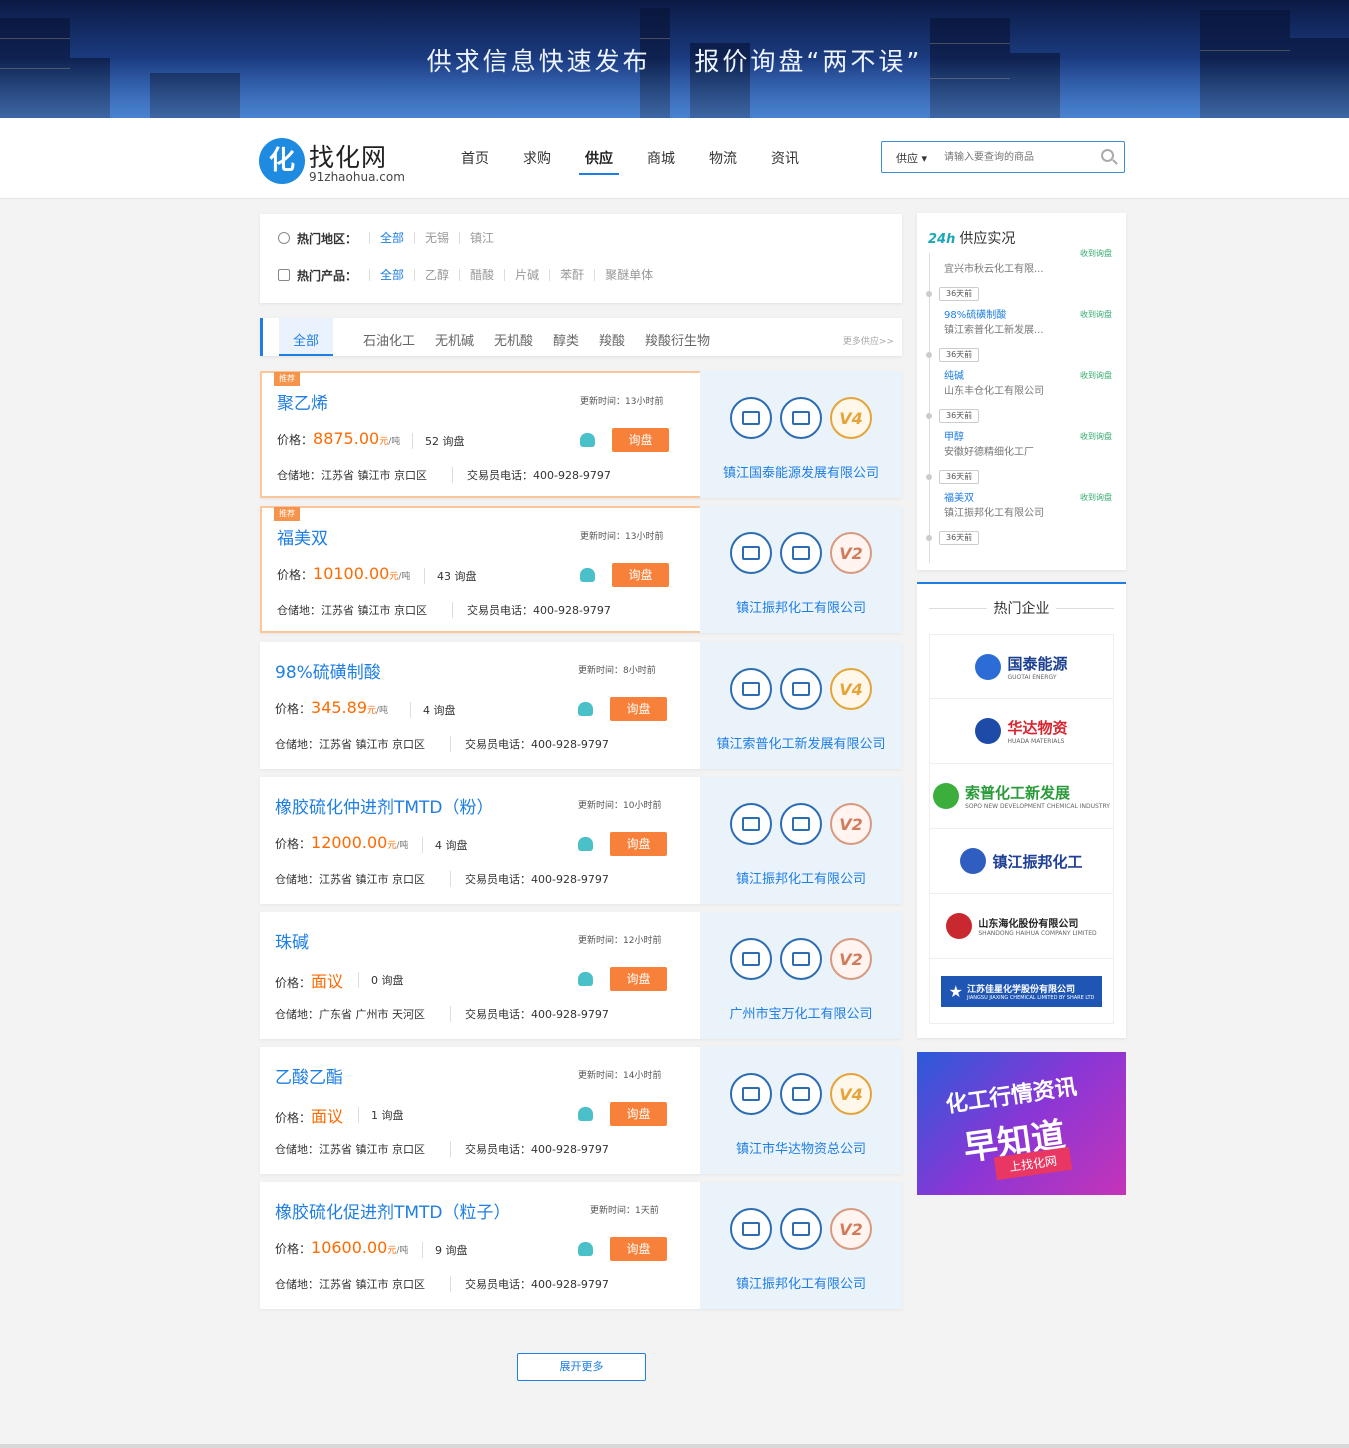  What do you see at coordinates (302, 536) in the screenshot?
I see `product-title: 福美双` at bounding box center [302, 536].